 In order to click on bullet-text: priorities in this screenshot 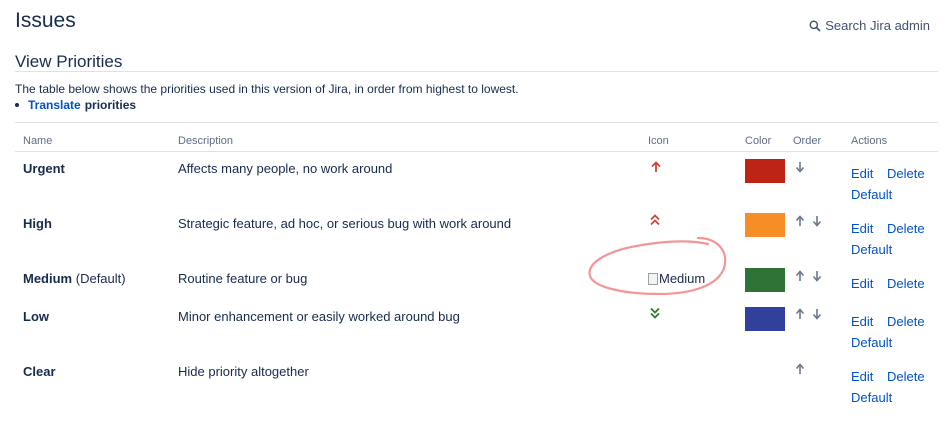, I will do `click(110, 105)`.